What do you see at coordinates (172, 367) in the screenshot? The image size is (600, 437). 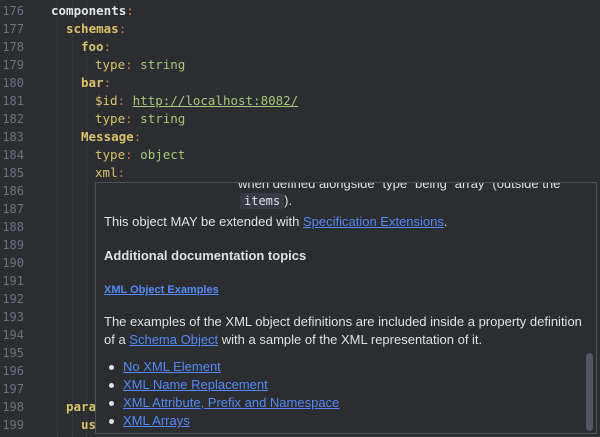 I see `no-xml-element-link: No XML Element` at bounding box center [172, 367].